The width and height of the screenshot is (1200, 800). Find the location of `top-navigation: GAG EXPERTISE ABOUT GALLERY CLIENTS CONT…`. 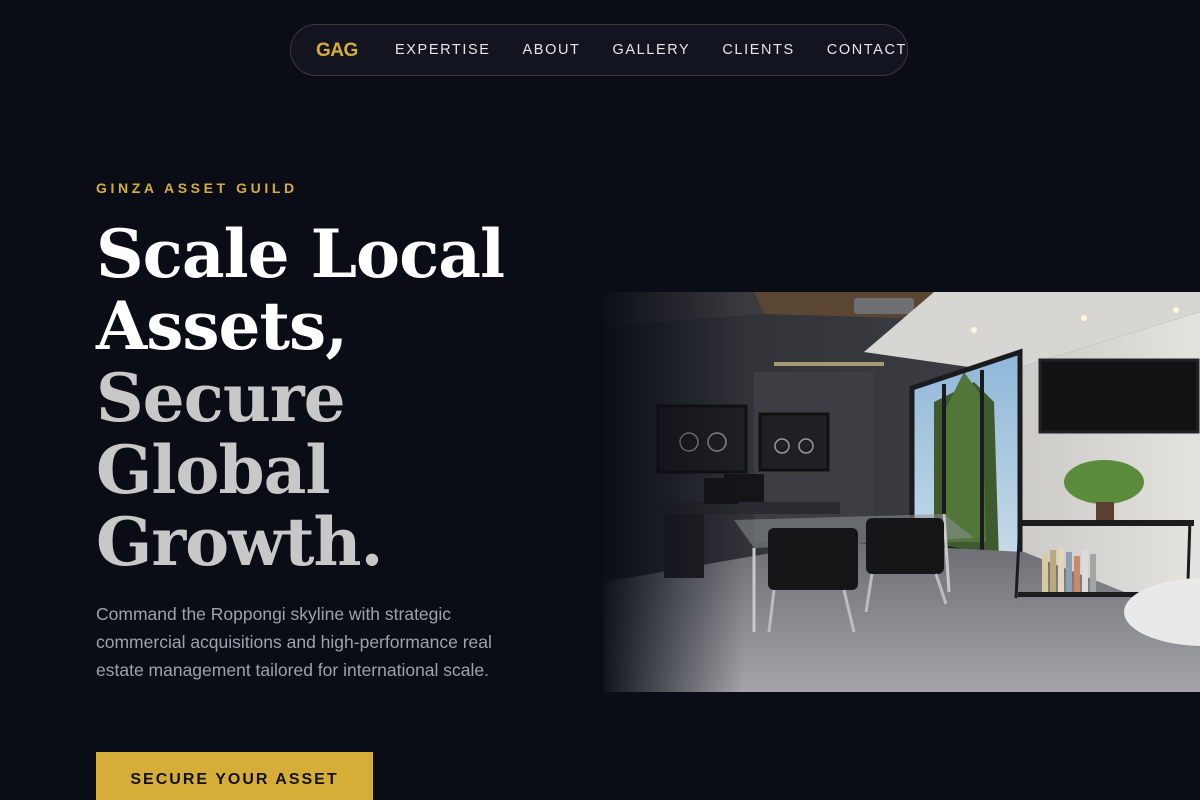

top-navigation: GAG EXPERTISE ABOUT GALLERY CLIENTS CONT… is located at coordinates (599, 50).